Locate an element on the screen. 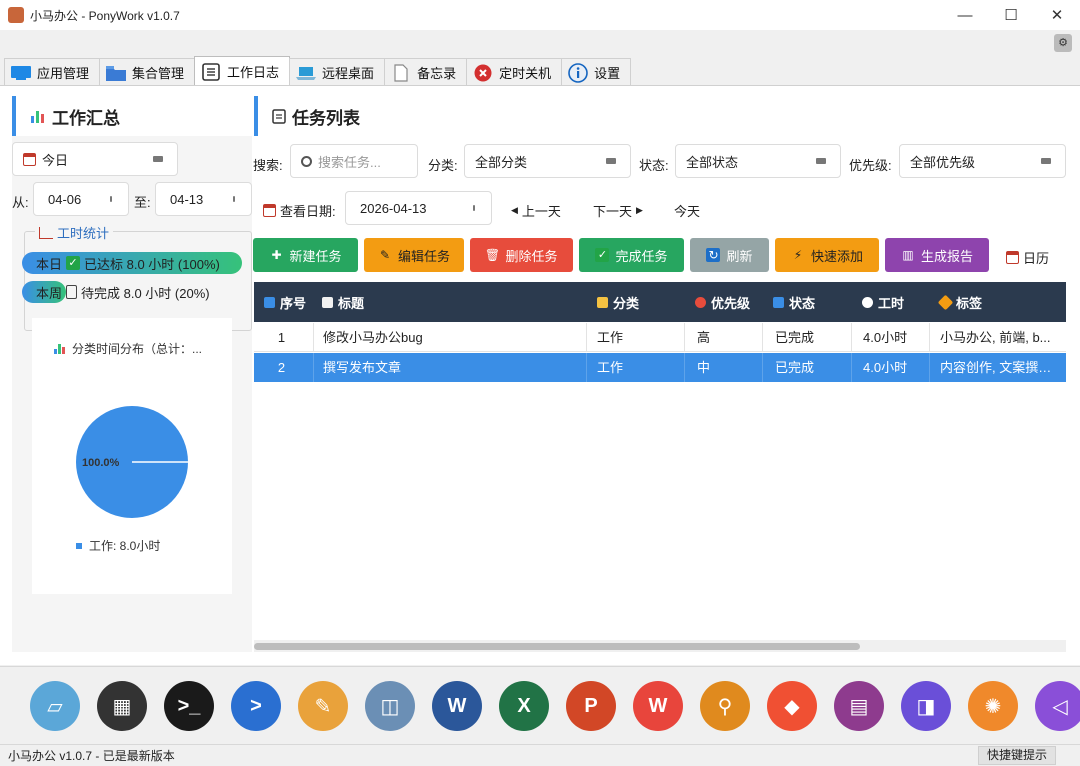  date-value: 2026-04-13 is located at coordinates (393, 208).